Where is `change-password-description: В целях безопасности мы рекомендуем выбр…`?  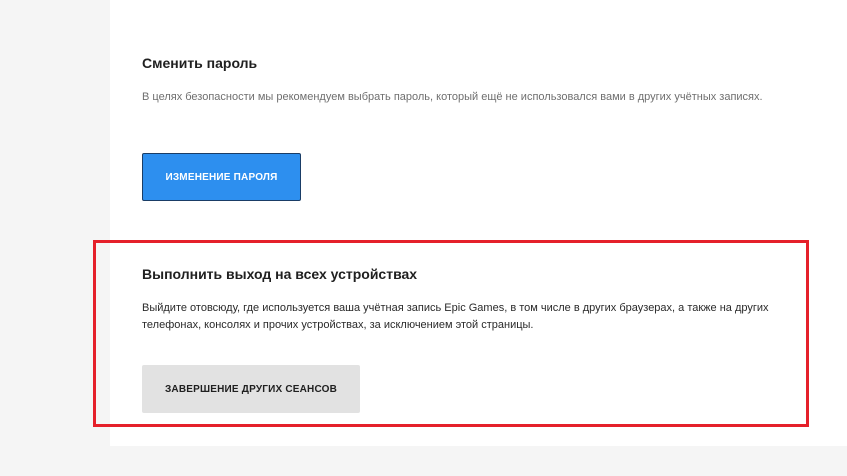
change-password-description: В целях безопасности мы рекомендуем выбр… is located at coordinates (452, 97).